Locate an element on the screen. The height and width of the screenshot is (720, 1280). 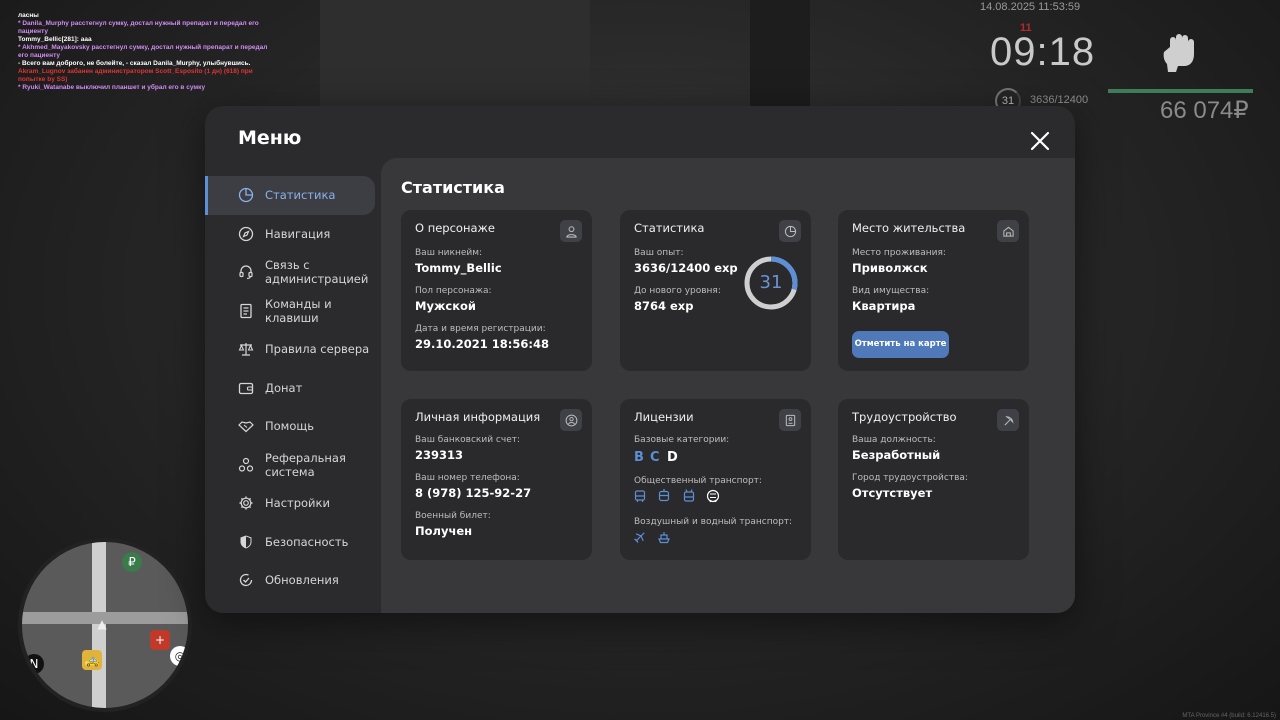
sidebar-item-security: Безопасность is located at coordinates (293, 542).